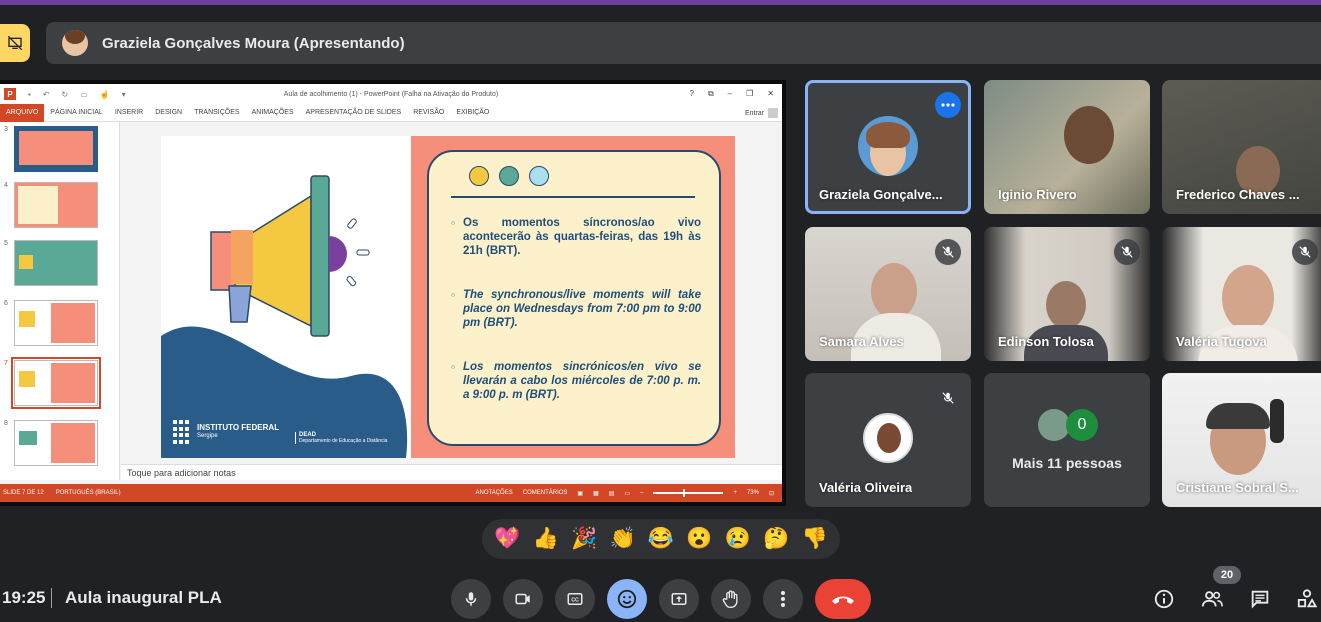 Image resolution: width=1321 pixels, height=622 pixels. I want to click on more-people-tile: 0 Mais 11 pessoas, so click(1067, 440).